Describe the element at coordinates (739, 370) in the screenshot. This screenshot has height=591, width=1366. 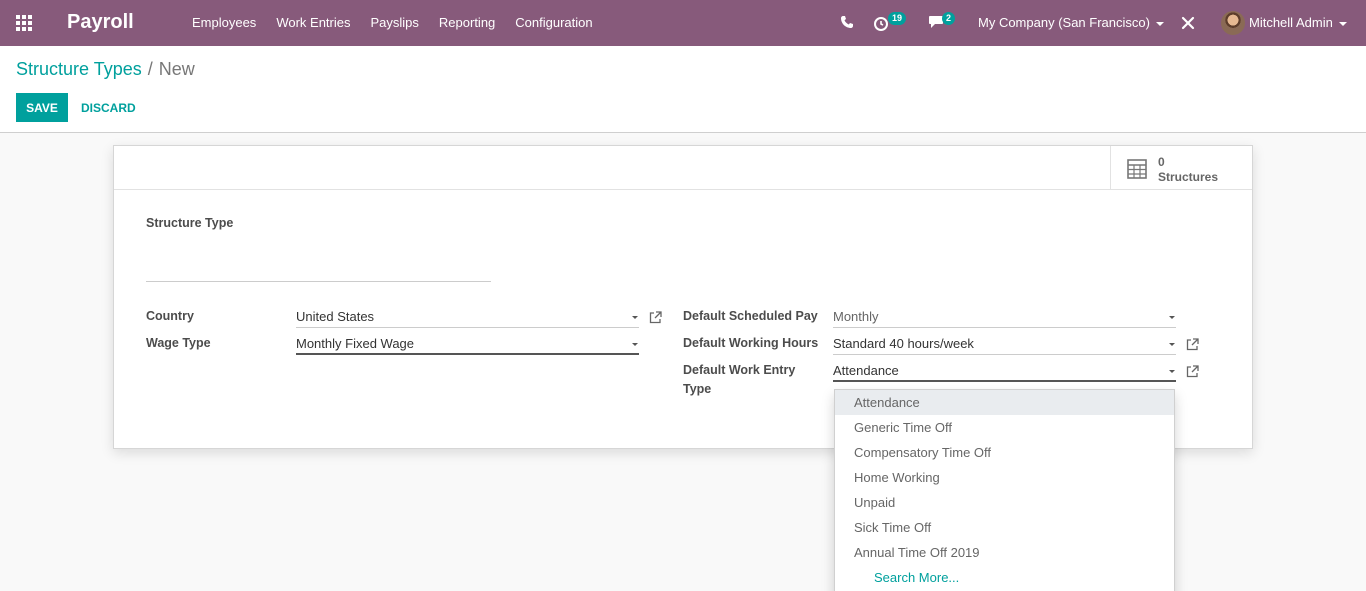
I see `work-entry-label-line1: Default Work Entry` at that location.